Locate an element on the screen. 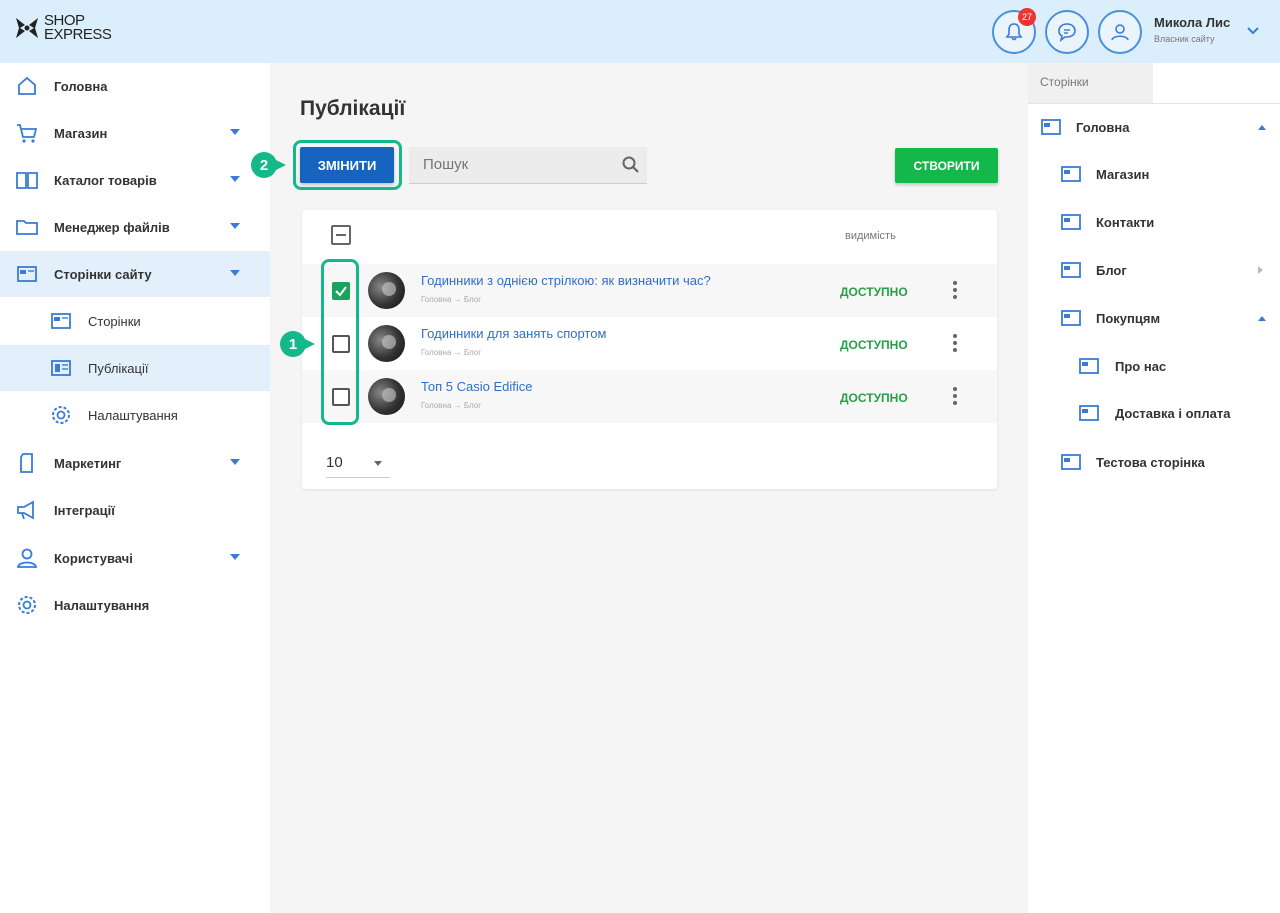 This screenshot has width=1280, height=913. notification-badge: 27 is located at coordinates (1027, 17).